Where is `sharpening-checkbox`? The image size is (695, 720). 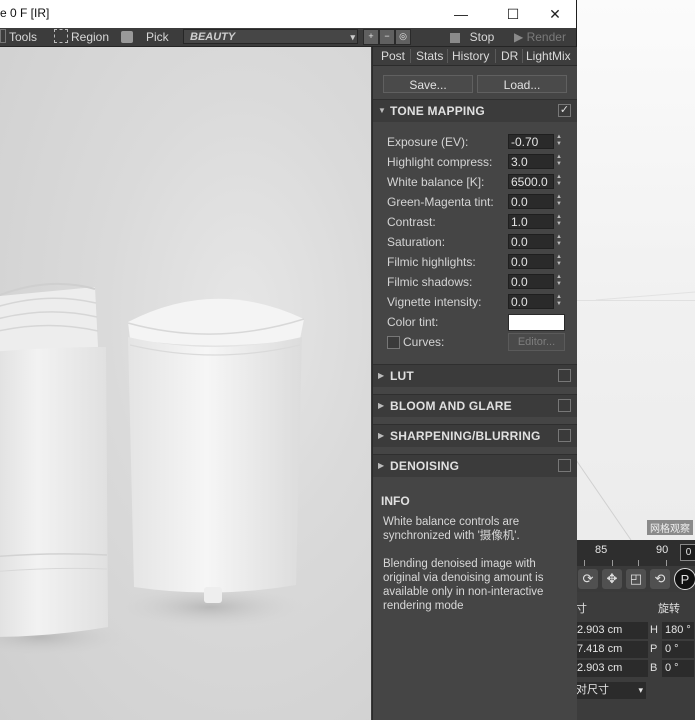 sharpening-checkbox is located at coordinates (564, 435).